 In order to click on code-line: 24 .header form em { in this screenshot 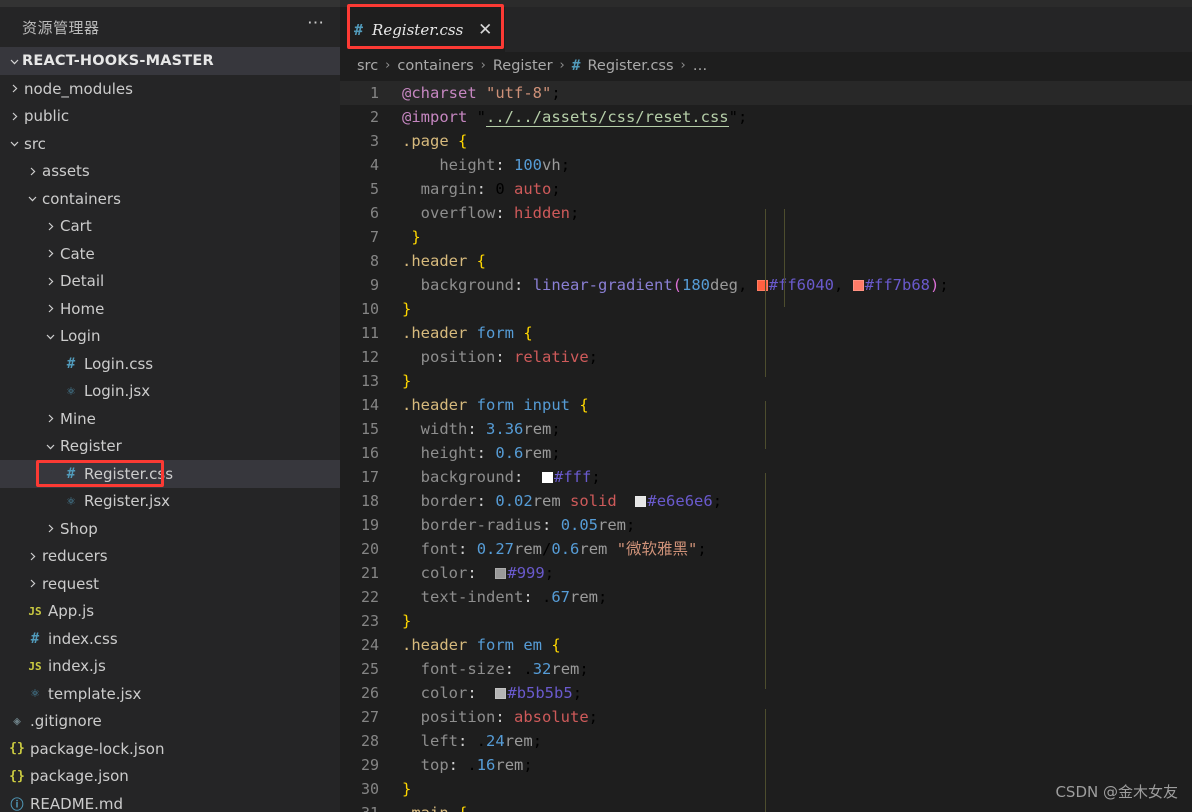, I will do `click(766, 645)`.